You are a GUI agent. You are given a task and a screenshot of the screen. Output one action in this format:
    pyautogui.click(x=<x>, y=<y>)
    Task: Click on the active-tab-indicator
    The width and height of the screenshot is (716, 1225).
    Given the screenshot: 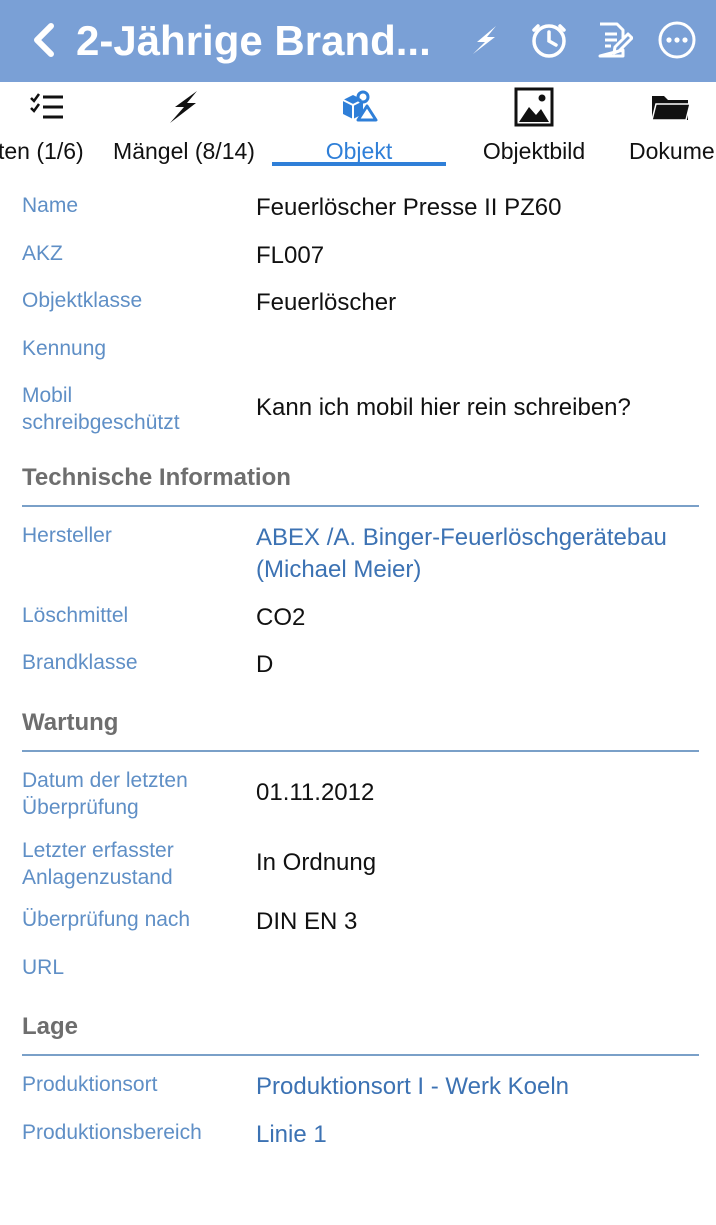 What is the action you would take?
    pyautogui.click(x=359, y=164)
    